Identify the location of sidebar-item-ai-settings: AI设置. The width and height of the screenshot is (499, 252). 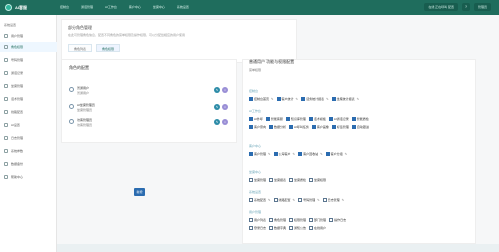
(28, 125).